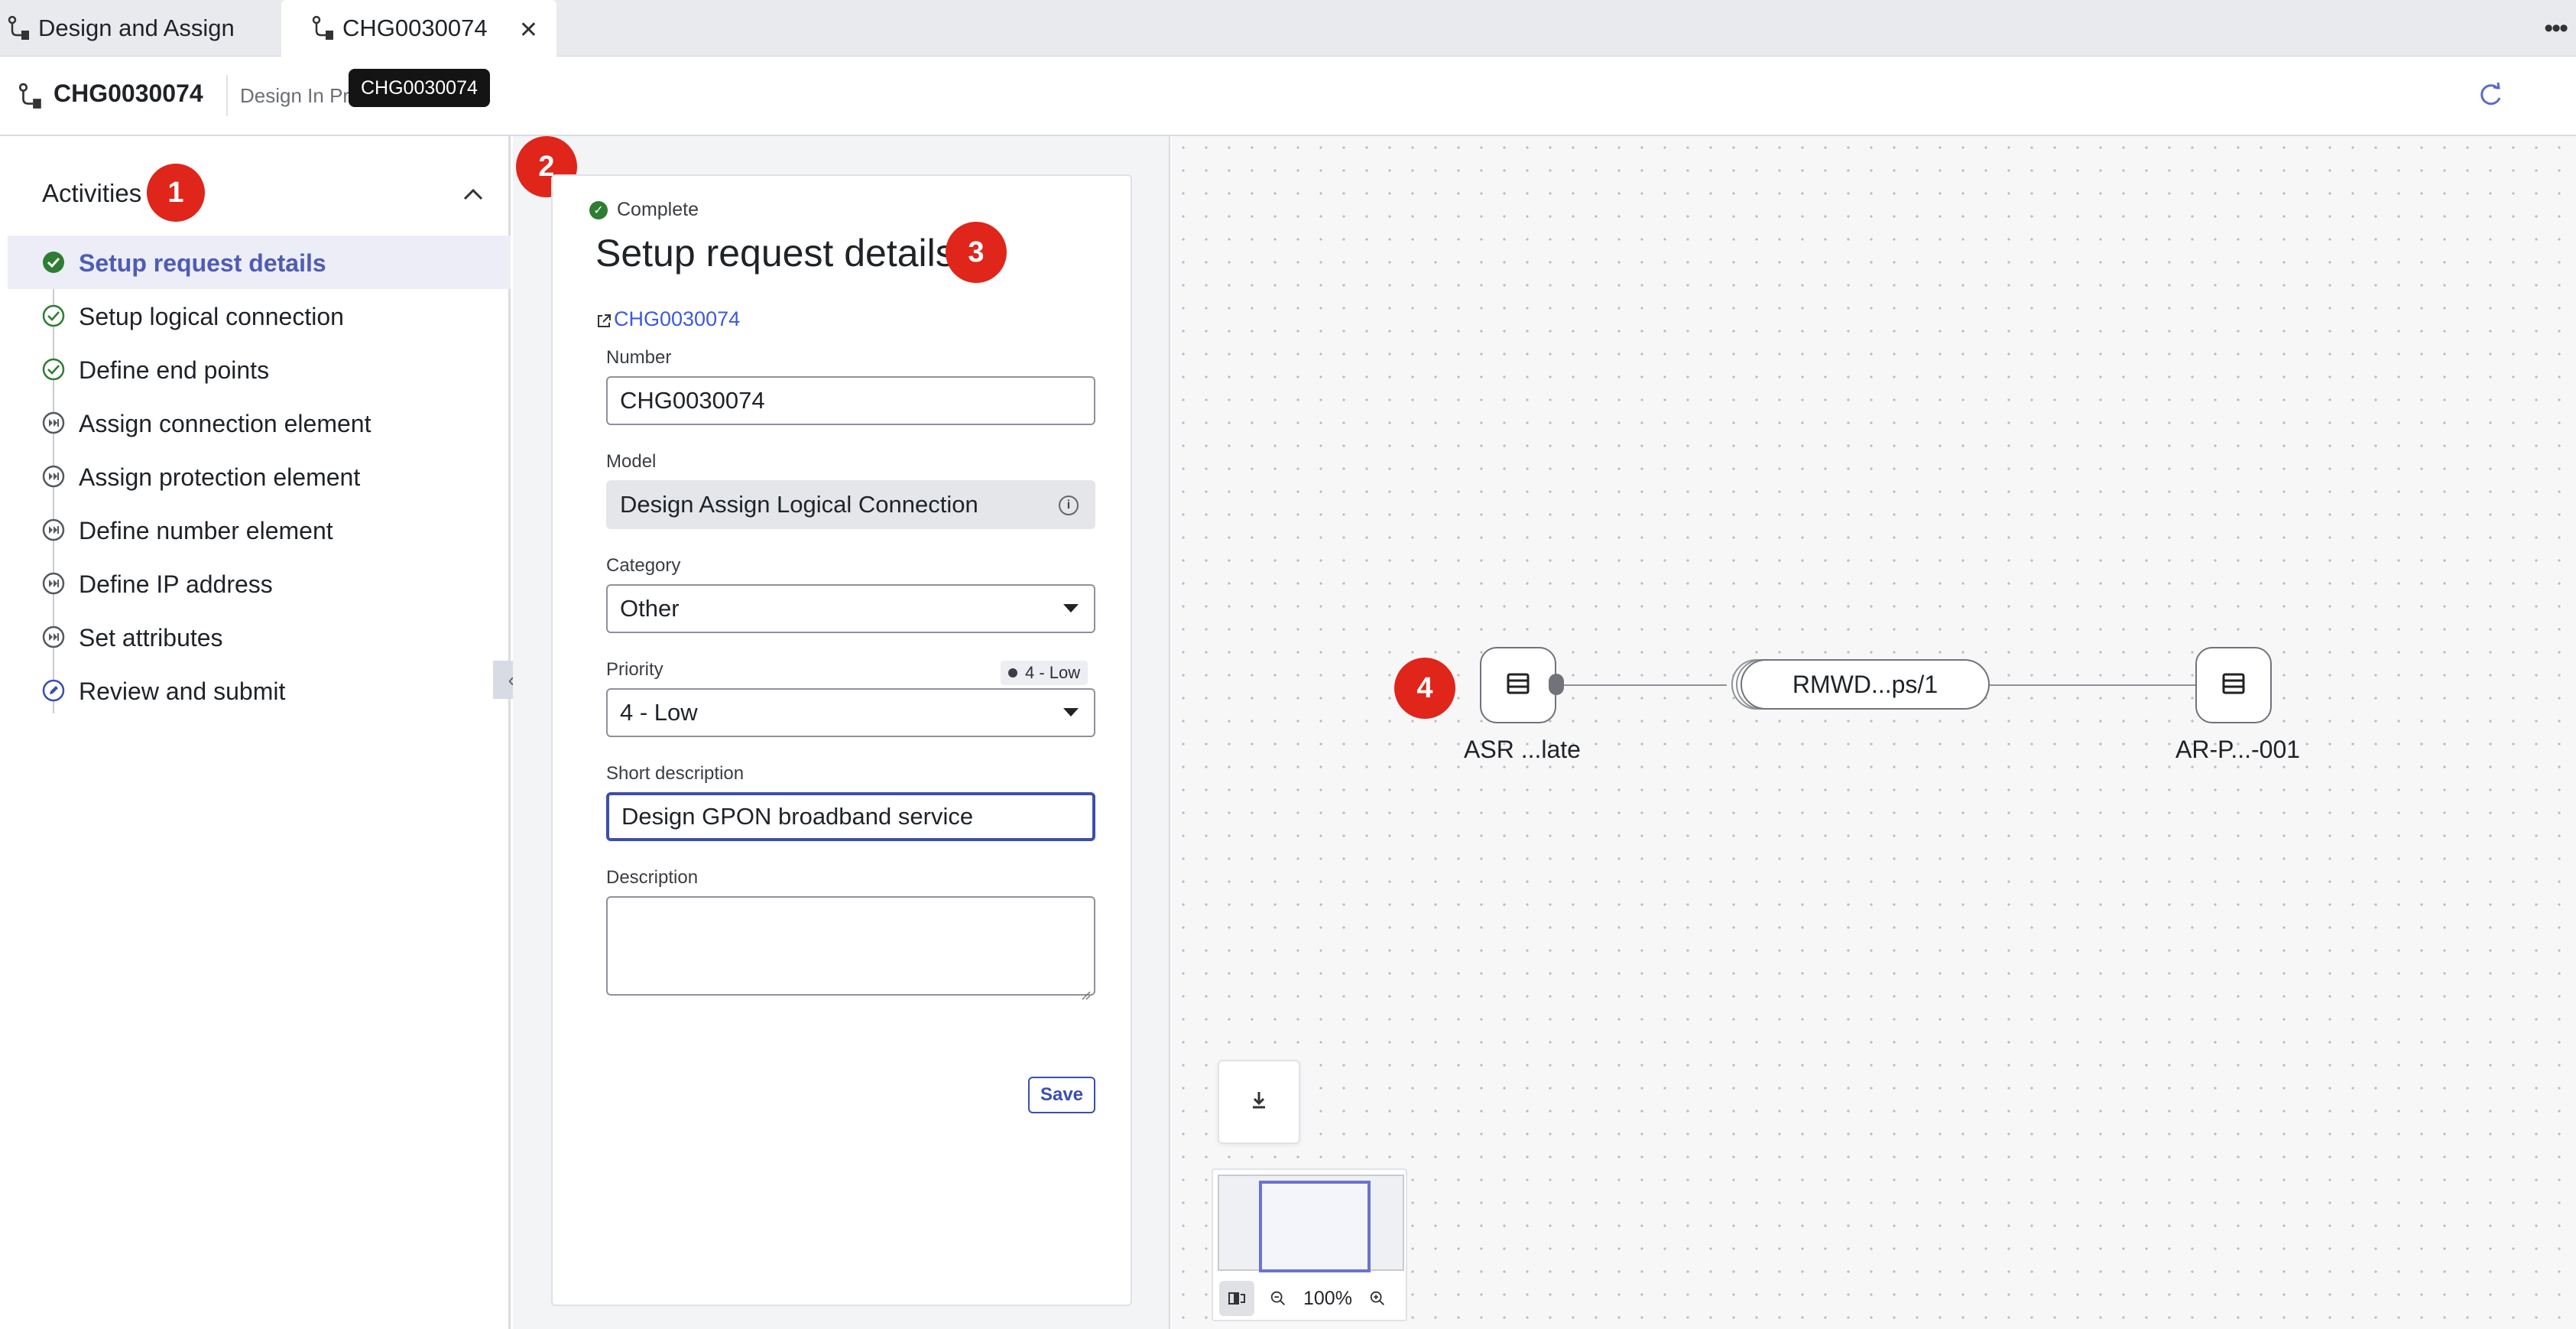 The height and width of the screenshot is (1329, 2576). I want to click on record-link-text: CHG0030074, so click(677, 319).